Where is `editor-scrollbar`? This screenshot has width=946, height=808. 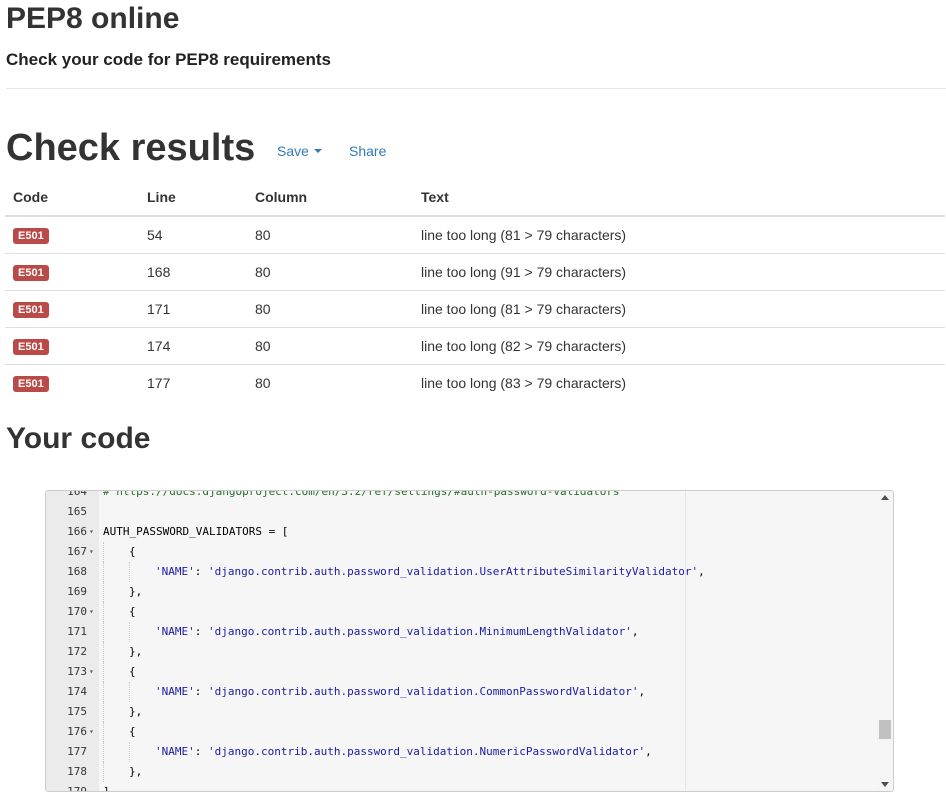 editor-scrollbar is located at coordinates (885, 641).